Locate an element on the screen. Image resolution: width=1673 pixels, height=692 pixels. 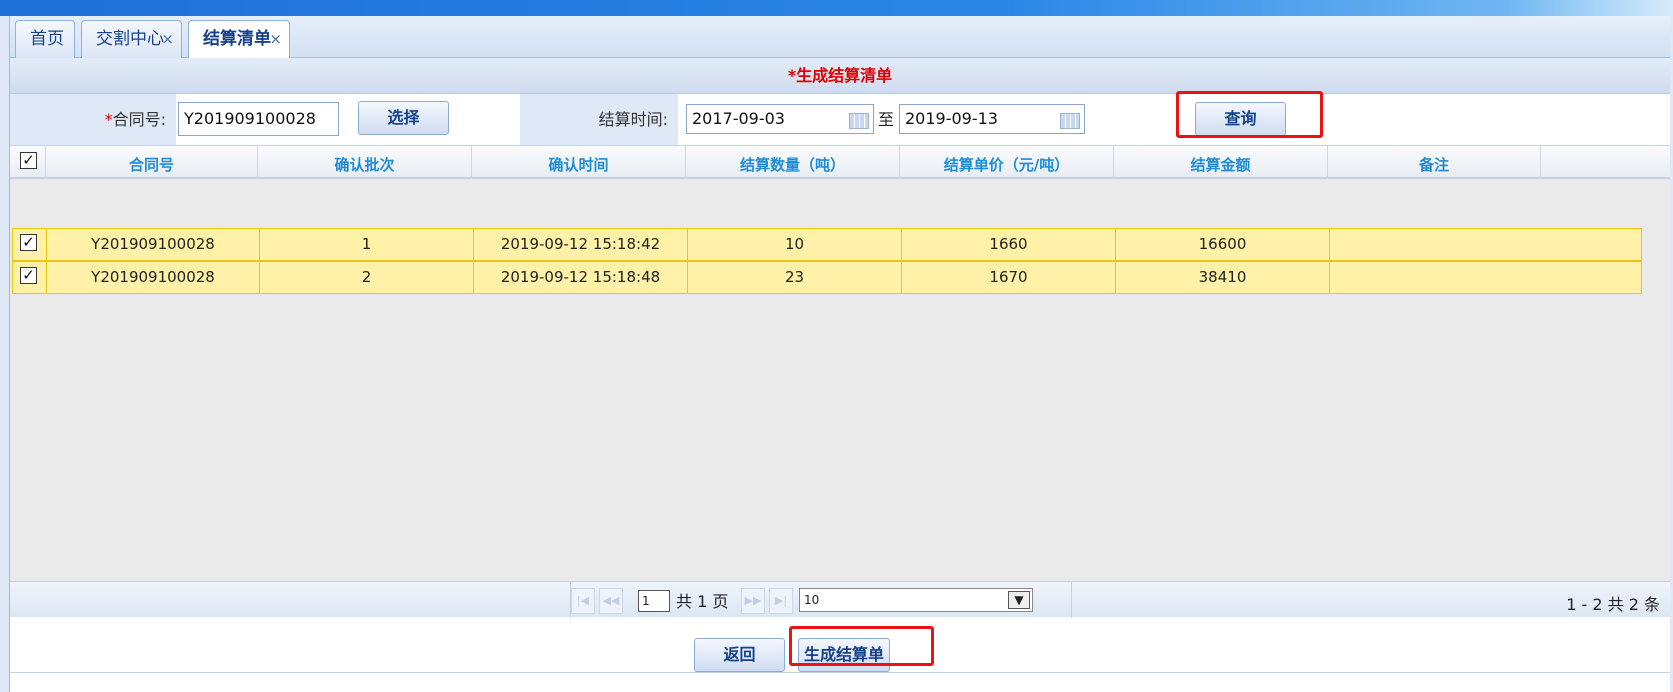
batch-cell: 1 is located at coordinates (367, 244).